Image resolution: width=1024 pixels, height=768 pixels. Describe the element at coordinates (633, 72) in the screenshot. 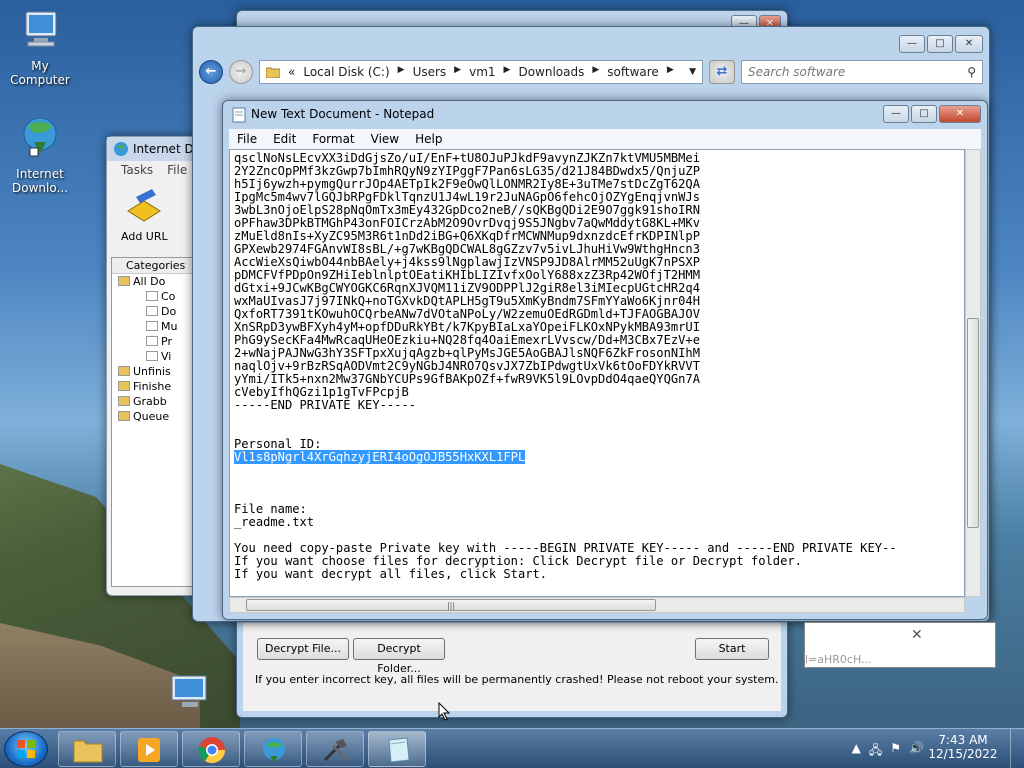

I see `breadcrumb-item: software` at that location.